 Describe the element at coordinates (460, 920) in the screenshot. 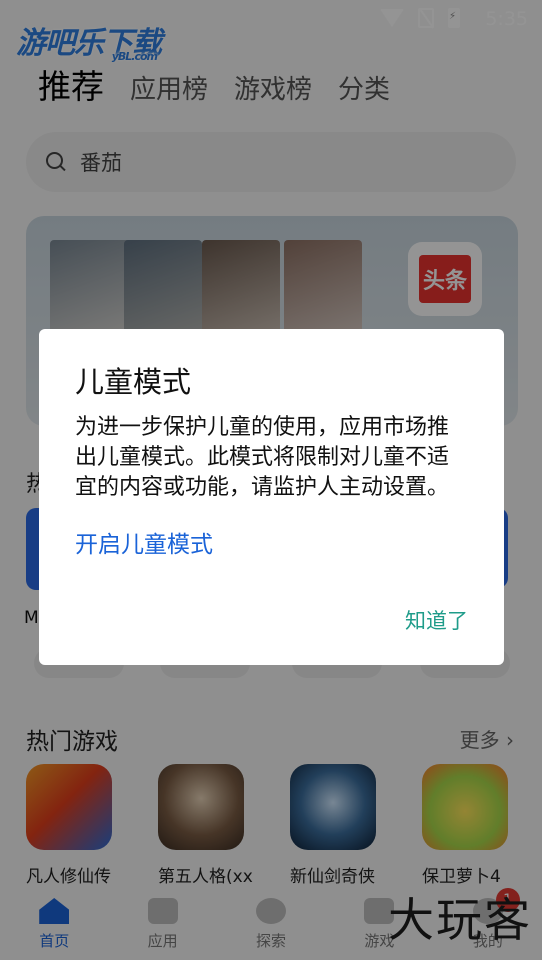

I see `corner-watermark: 大玩客` at that location.